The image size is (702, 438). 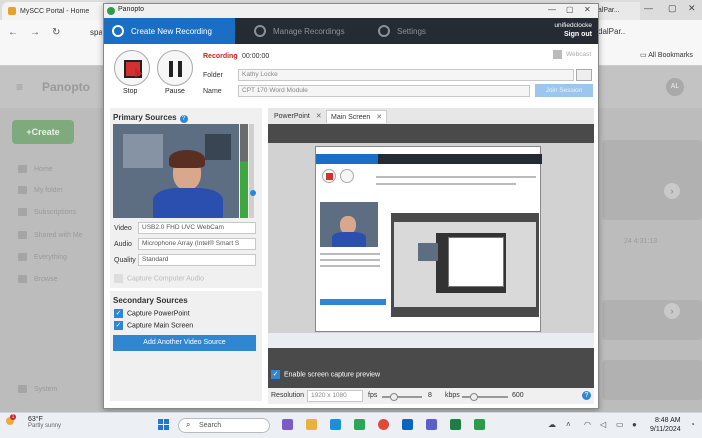 What do you see at coordinates (35, 169) in the screenshot?
I see `sidebar-item-home: Home` at bounding box center [35, 169].